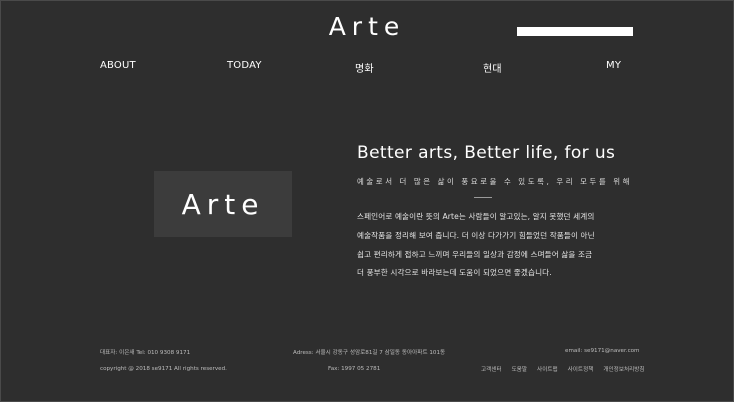  What do you see at coordinates (118, 65) in the screenshot?
I see `nav-item-about: ABOUT` at bounding box center [118, 65].